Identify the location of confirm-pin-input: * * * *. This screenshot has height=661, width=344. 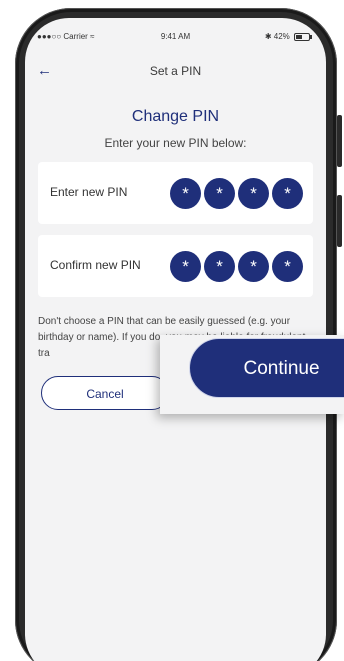
(236, 266).